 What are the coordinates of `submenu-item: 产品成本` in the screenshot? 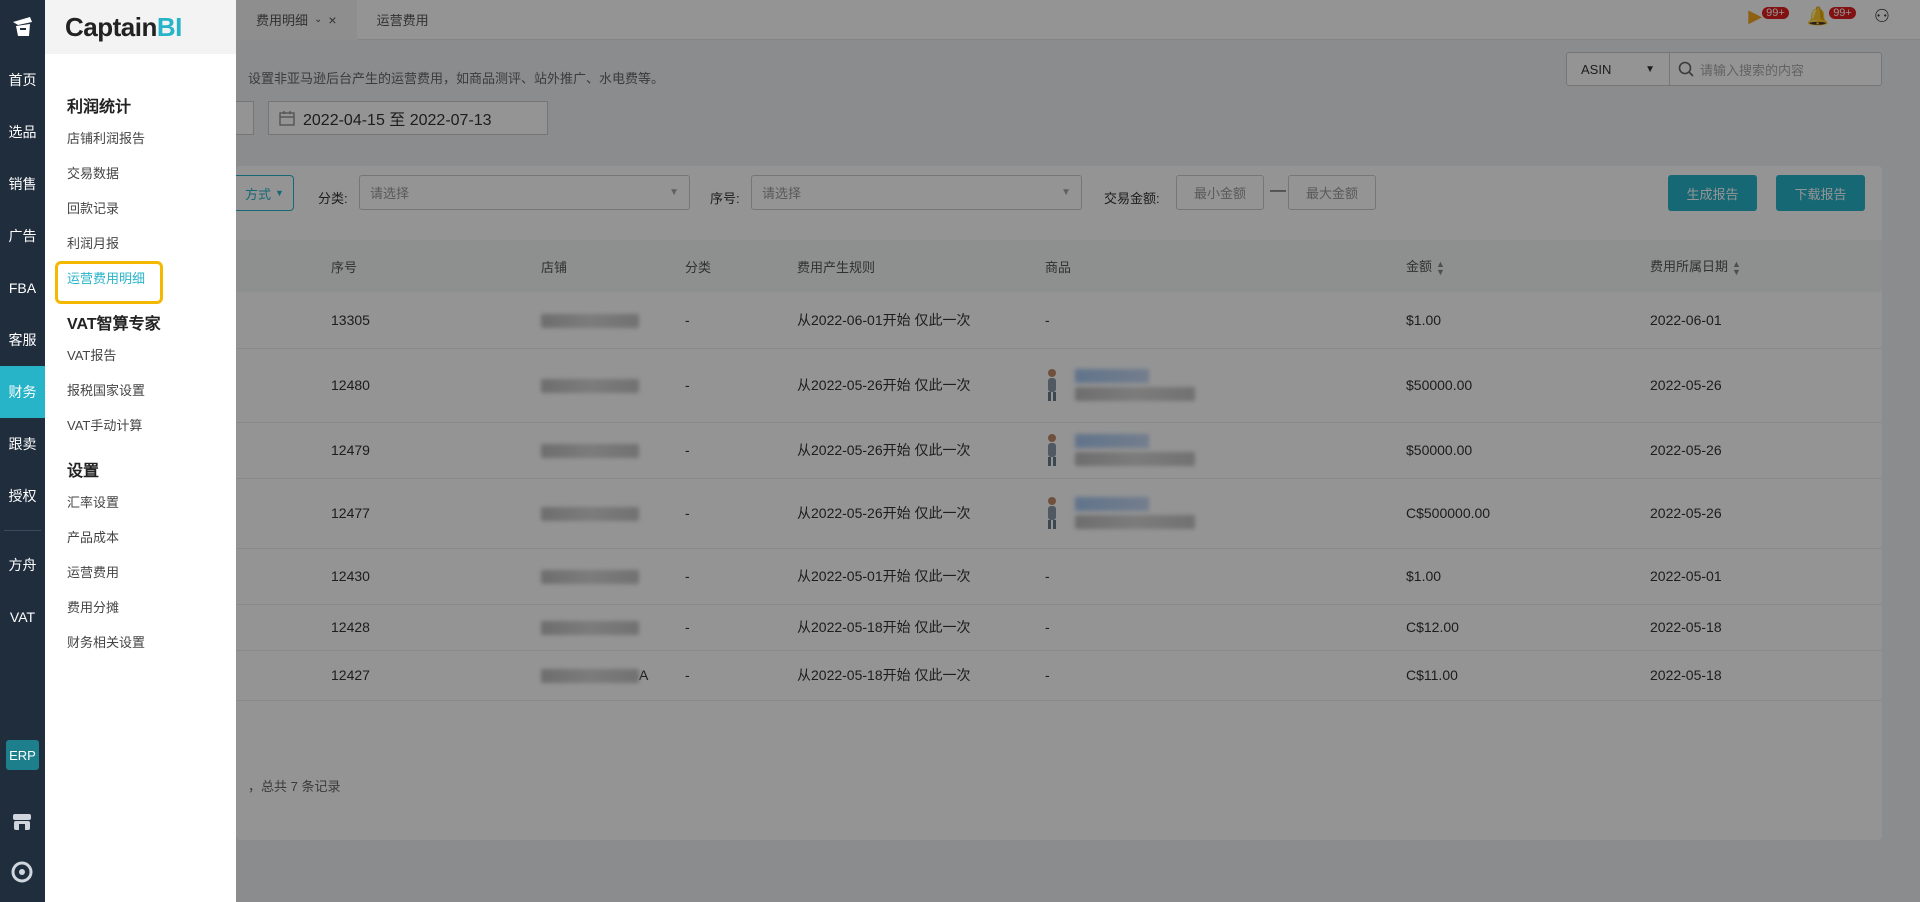 It's located at (151, 536).